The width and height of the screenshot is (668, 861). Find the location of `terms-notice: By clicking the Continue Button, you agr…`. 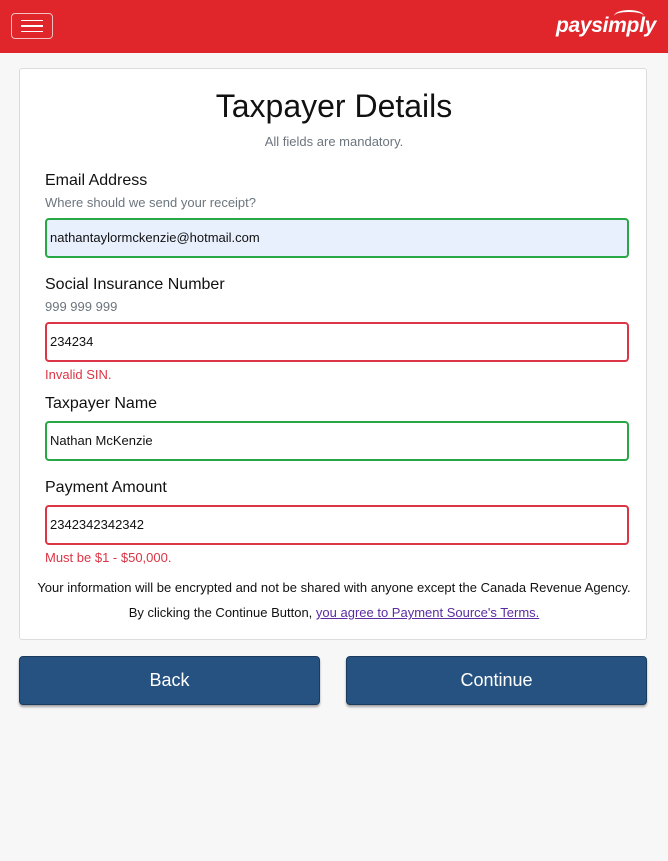

terms-notice: By clicking the Continue Button, you agr… is located at coordinates (334, 612).